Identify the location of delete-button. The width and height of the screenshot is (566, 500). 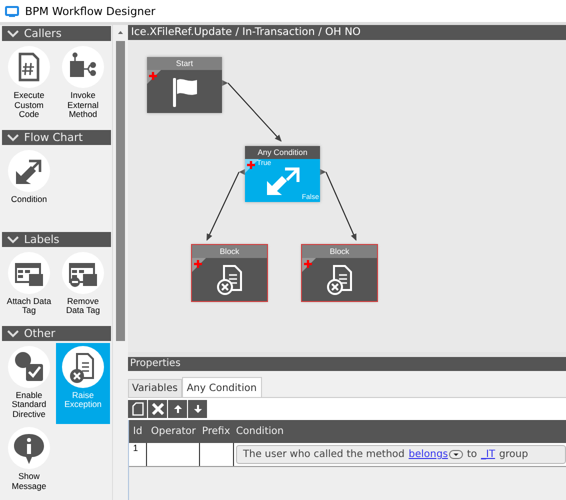
(157, 409).